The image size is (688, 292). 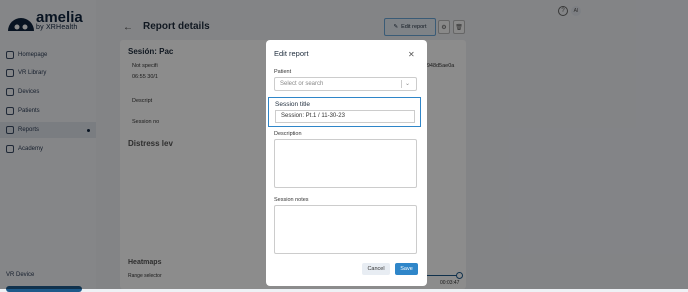 What do you see at coordinates (411, 54) in the screenshot?
I see `close-icon: ✕` at bounding box center [411, 54].